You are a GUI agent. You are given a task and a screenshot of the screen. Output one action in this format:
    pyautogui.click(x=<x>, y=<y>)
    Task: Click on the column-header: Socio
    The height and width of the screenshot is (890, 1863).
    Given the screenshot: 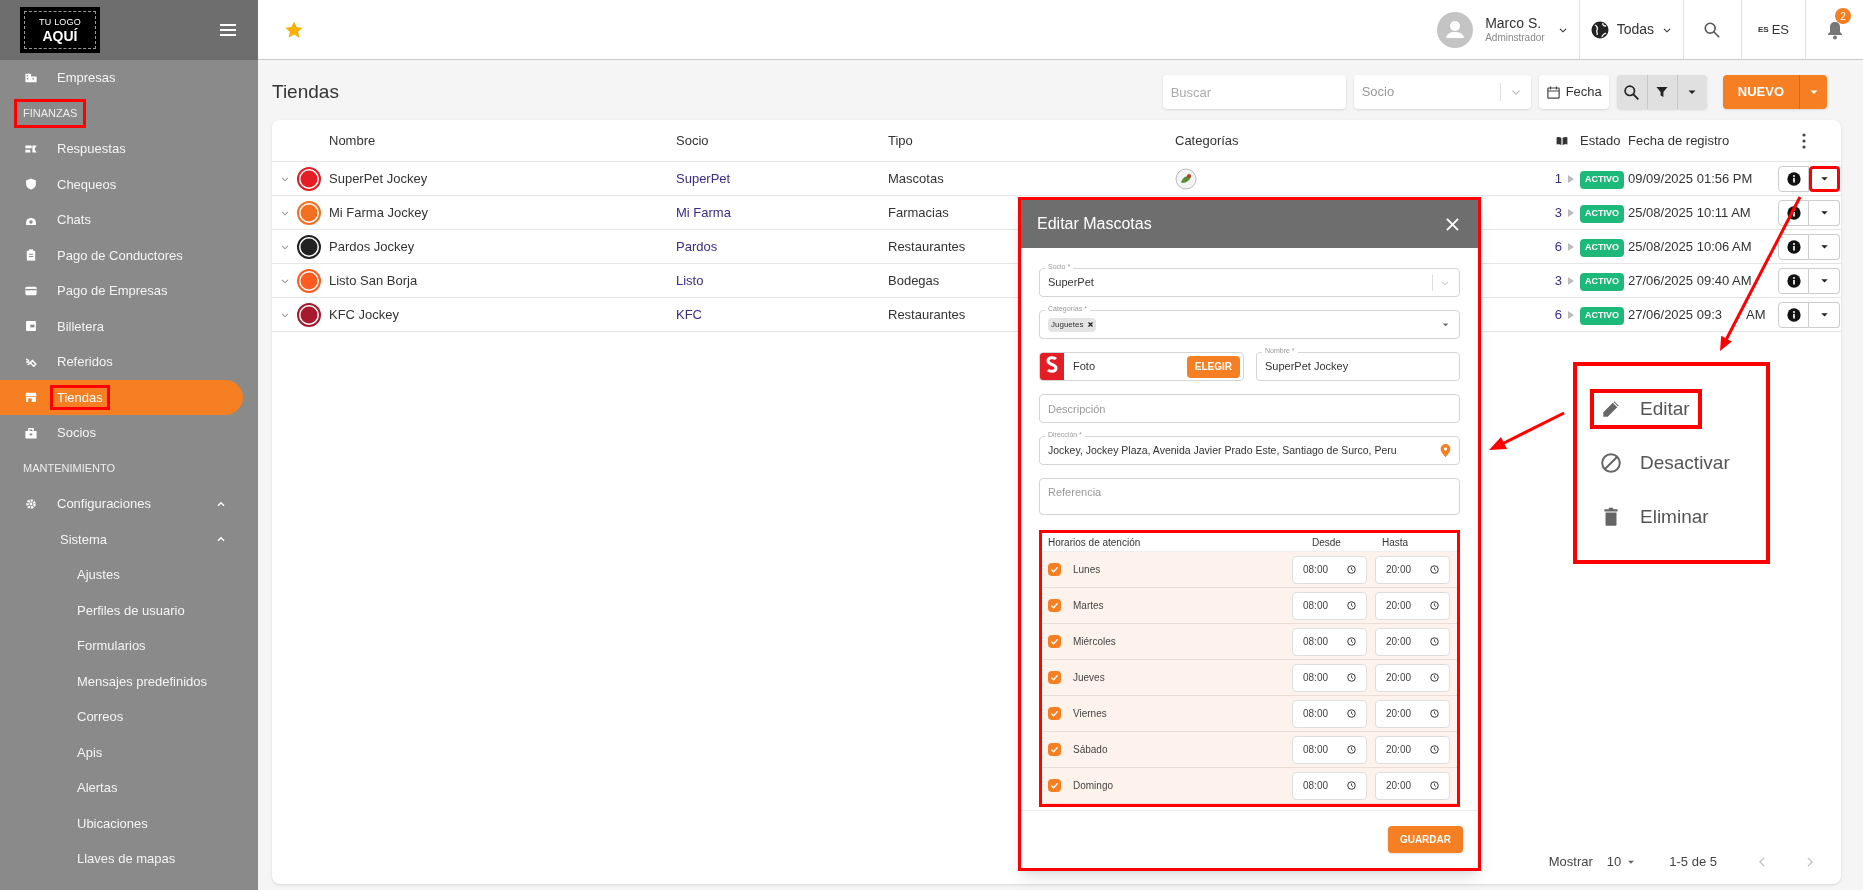 What is the action you would take?
    pyautogui.click(x=692, y=140)
    